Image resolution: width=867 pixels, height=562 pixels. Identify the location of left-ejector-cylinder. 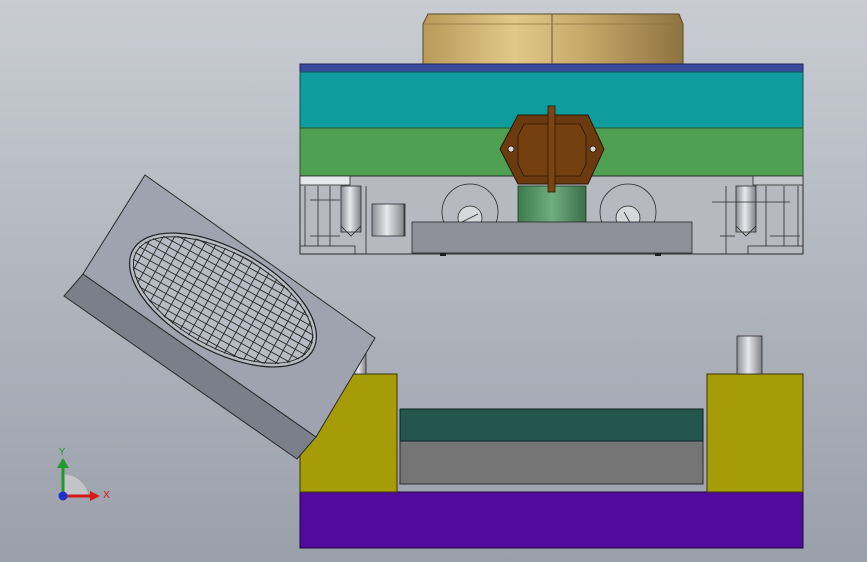
(388, 220).